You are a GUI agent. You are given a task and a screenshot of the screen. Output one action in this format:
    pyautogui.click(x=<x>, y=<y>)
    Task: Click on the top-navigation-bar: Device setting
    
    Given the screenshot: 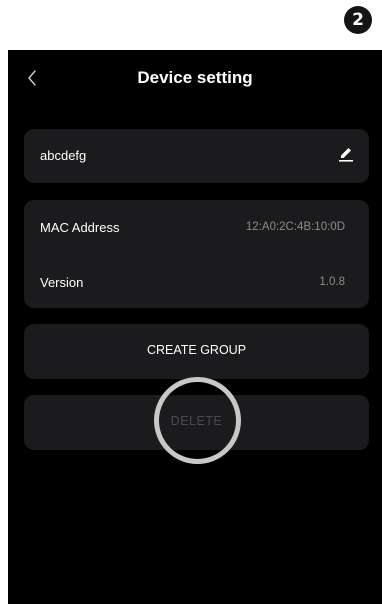 What is the action you would take?
    pyautogui.click(x=195, y=78)
    